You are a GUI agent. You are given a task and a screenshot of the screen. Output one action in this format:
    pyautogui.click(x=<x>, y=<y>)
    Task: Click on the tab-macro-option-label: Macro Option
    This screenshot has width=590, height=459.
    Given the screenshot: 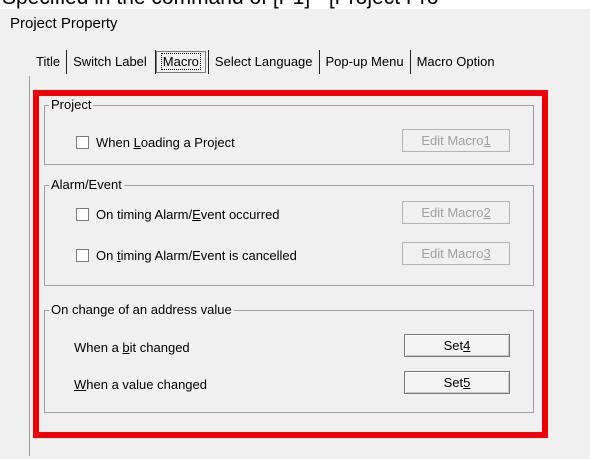 What is the action you would take?
    pyautogui.click(x=455, y=61)
    